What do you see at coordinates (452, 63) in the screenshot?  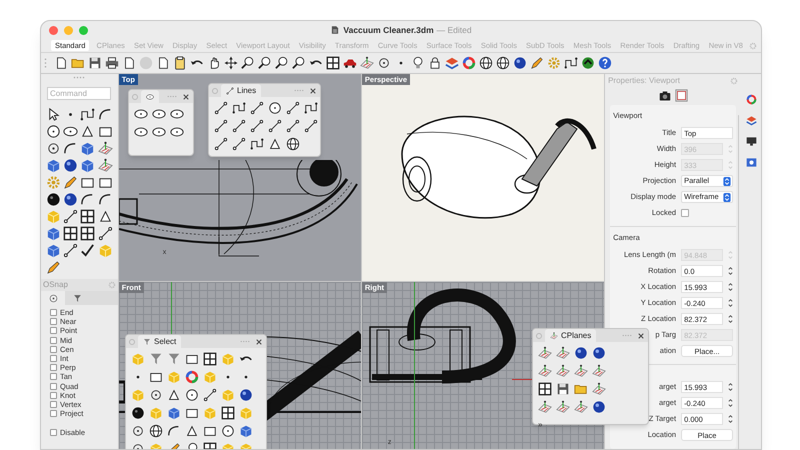 I see `layers-icon` at bounding box center [452, 63].